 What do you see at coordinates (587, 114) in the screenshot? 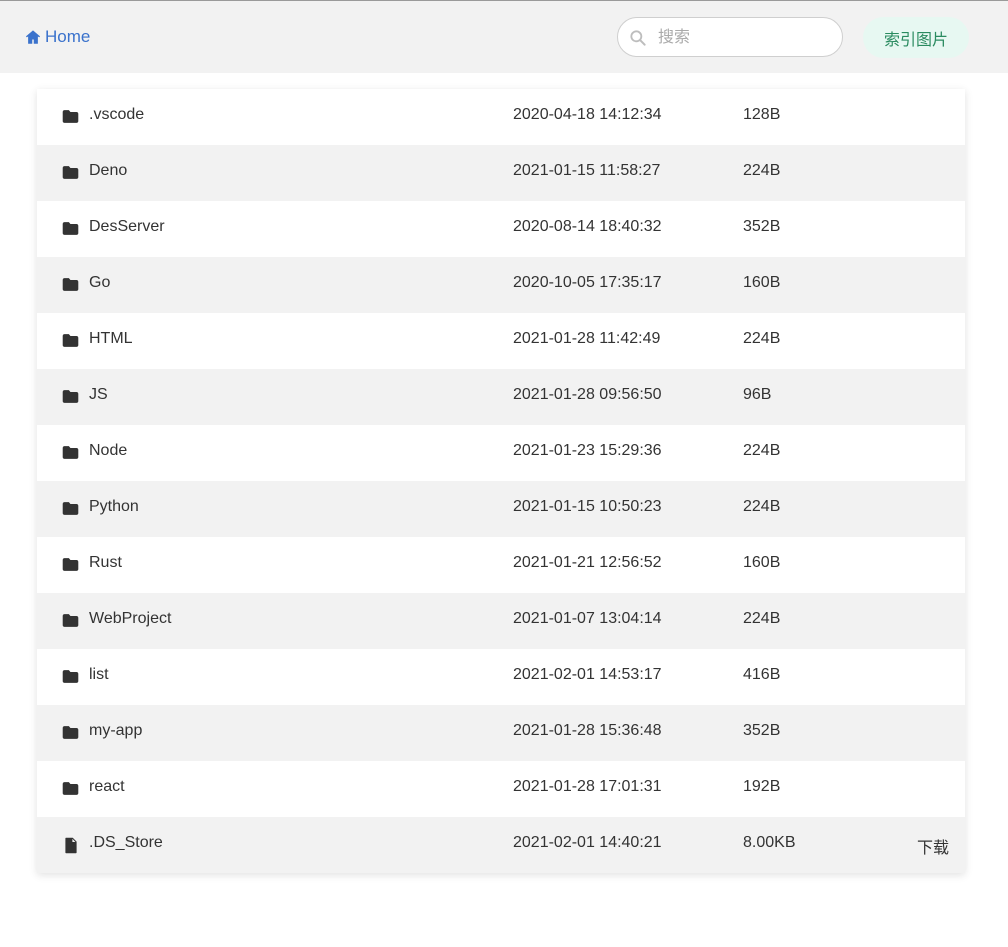
I see `modified-date: 2020-04-18 14:12:34` at bounding box center [587, 114].